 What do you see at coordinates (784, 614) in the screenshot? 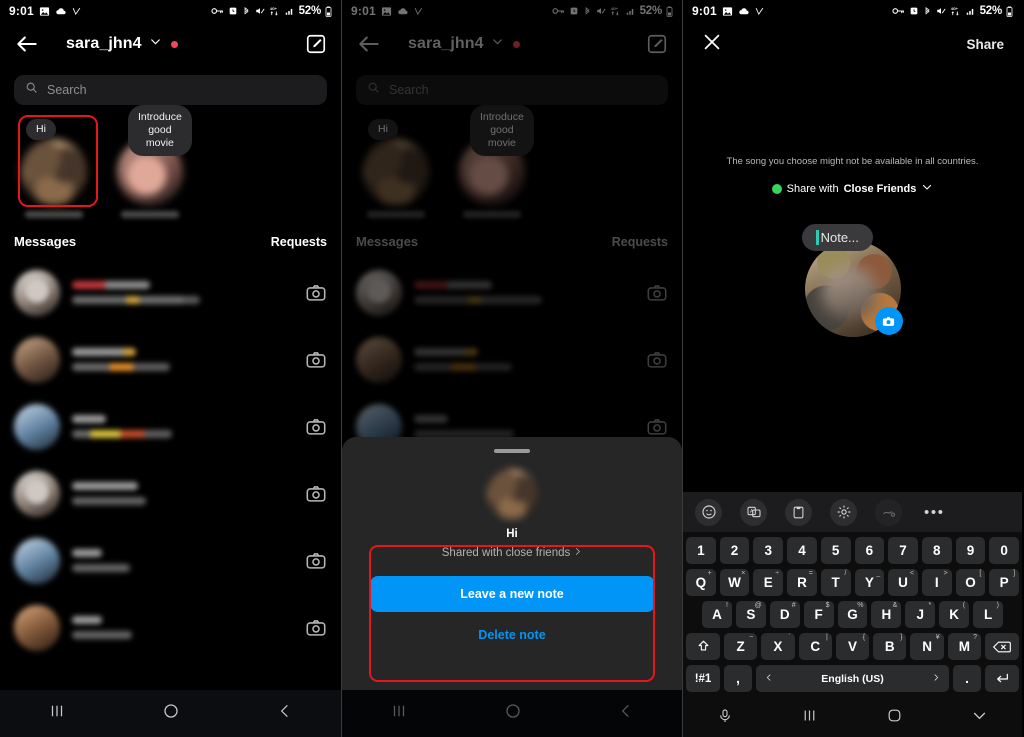
I see `key-d: # D` at bounding box center [784, 614].